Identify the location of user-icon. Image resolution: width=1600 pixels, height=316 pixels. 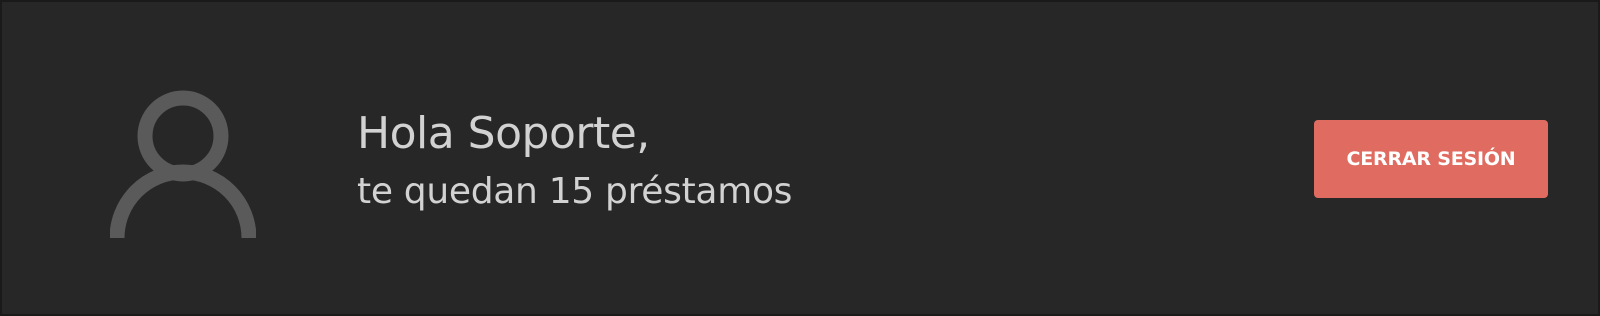
(183, 162).